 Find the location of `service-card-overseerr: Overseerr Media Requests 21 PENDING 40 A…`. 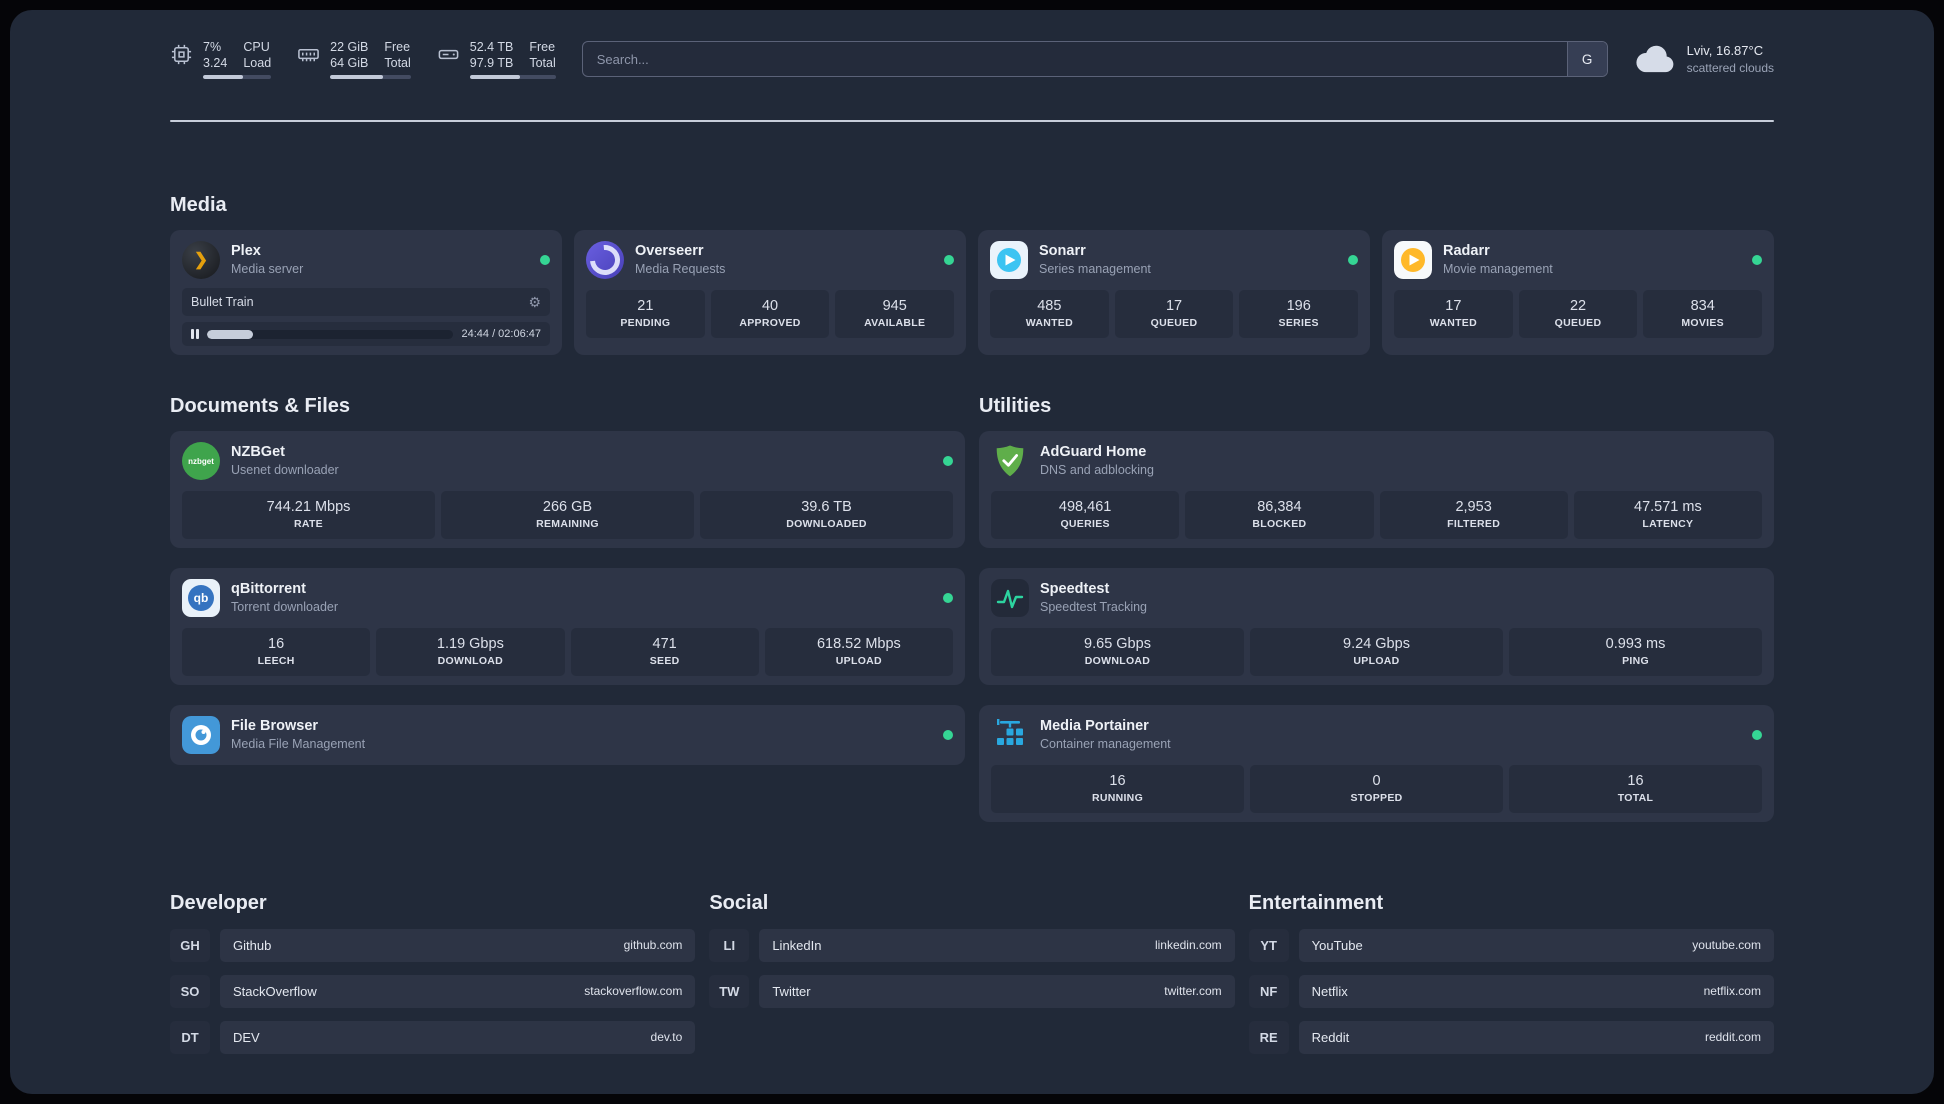

service-card-overseerr: Overseerr Media Requests 21 PENDING 40 A… is located at coordinates (770, 292).